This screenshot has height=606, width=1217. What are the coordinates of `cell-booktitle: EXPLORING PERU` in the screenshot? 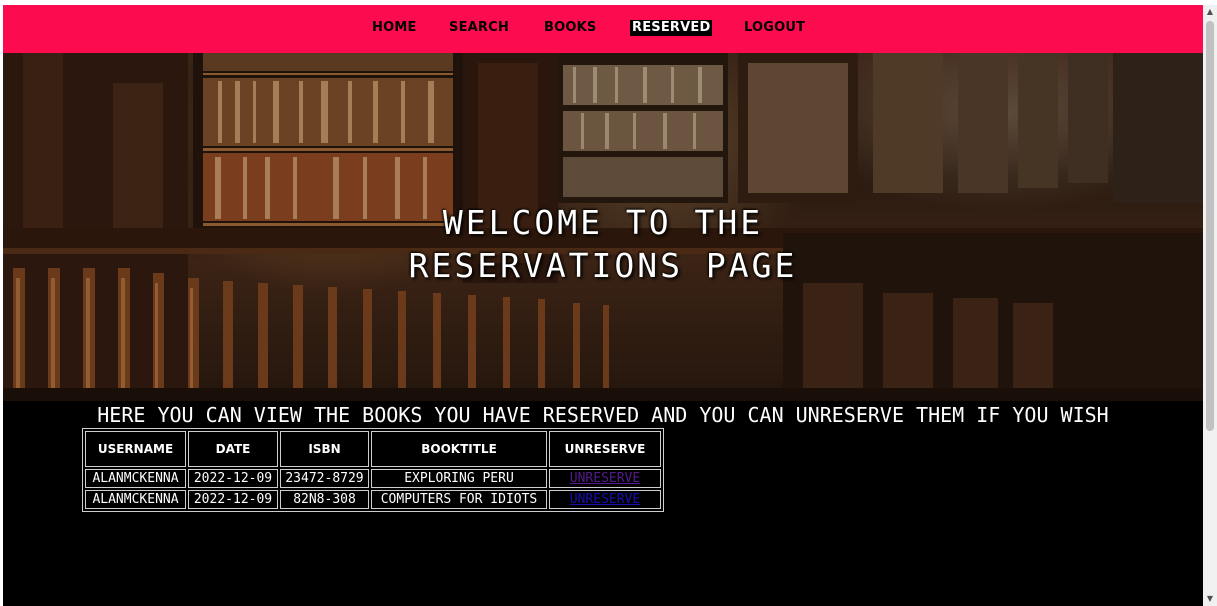 It's located at (459, 478).